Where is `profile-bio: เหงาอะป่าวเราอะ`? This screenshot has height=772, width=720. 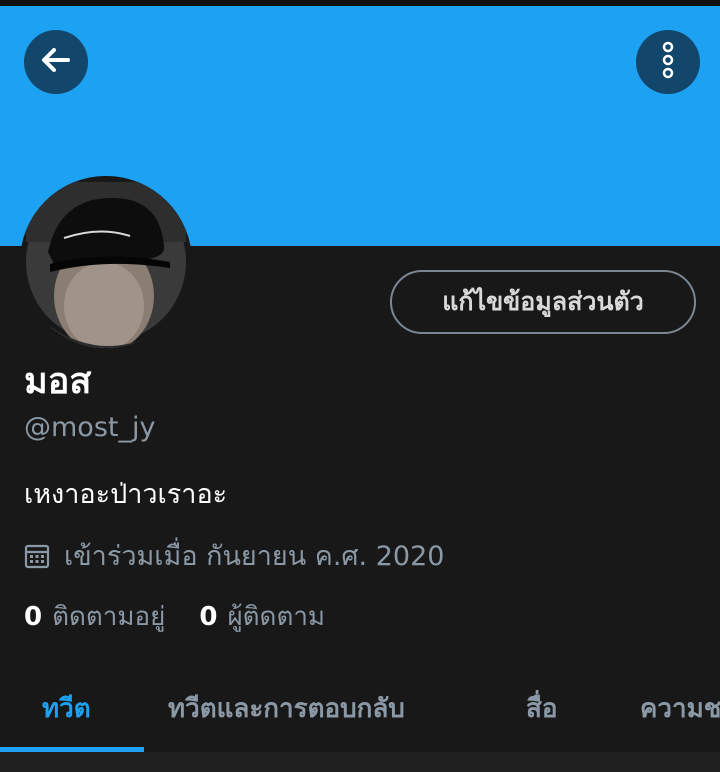 profile-bio: เหงาอะป่าวเราอะ is located at coordinates (126, 494).